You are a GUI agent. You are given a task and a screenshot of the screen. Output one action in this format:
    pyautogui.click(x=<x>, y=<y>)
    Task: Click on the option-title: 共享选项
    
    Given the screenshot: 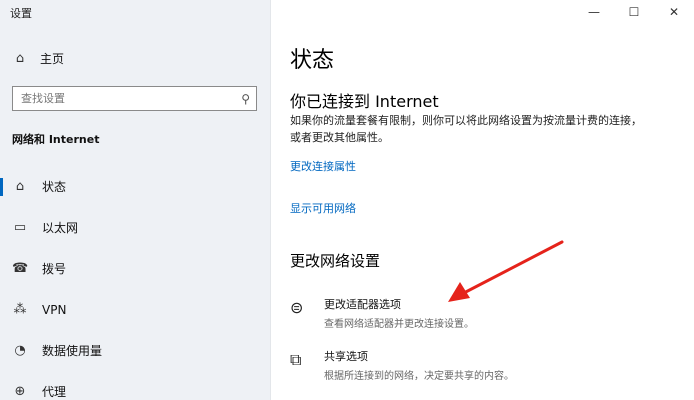 What is the action you would take?
    pyautogui.click(x=346, y=356)
    